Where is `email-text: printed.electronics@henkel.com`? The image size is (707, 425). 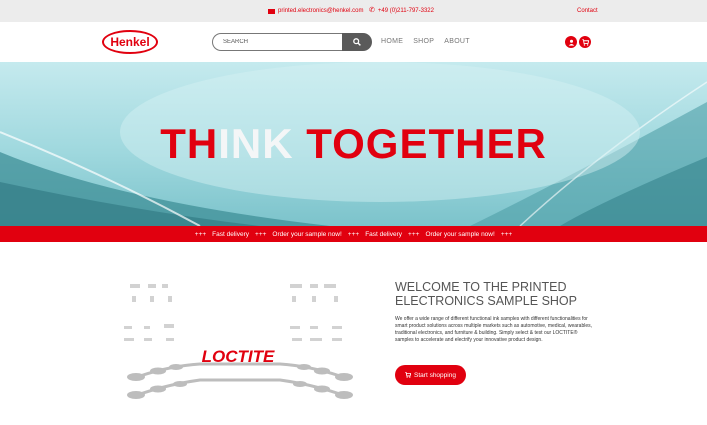 email-text: printed.electronics@henkel.com is located at coordinates (321, 11).